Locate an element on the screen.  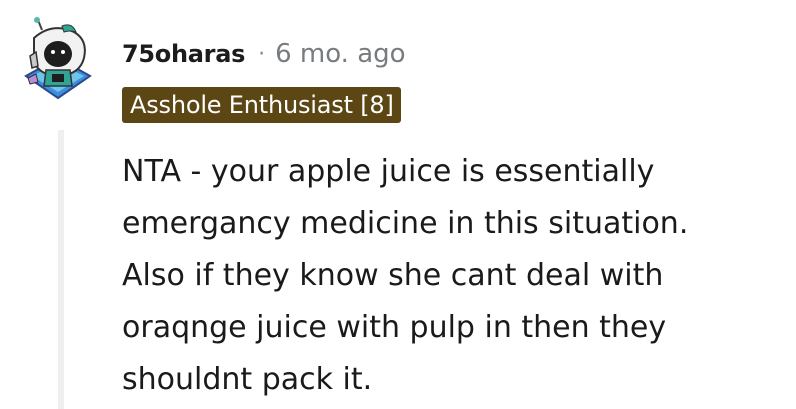
thread-collapse-line is located at coordinates (61, 269).